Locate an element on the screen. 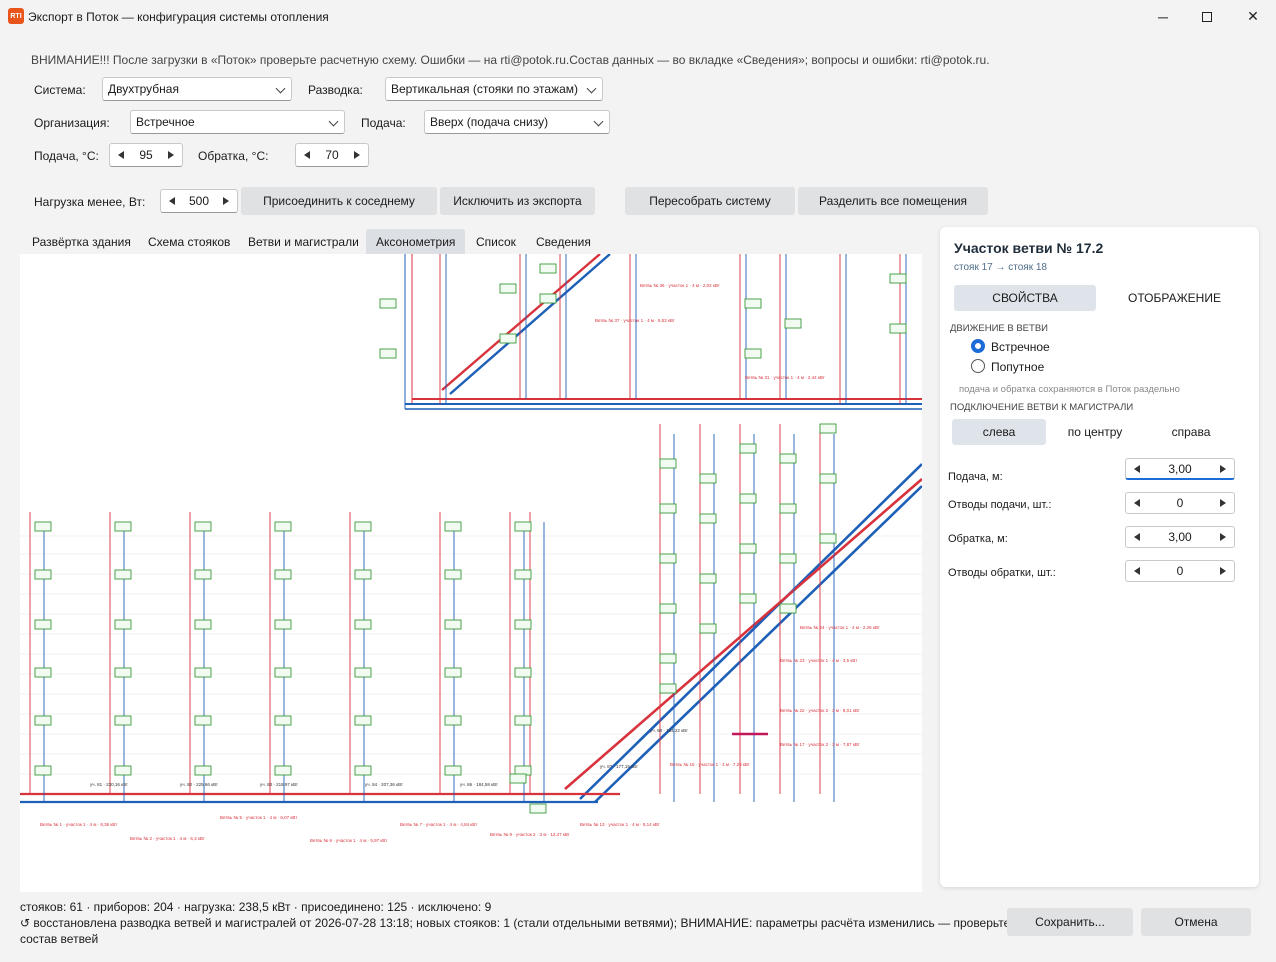 This screenshot has width=1276, height=962. conn-center-button: по центру is located at coordinates (1095, 432).